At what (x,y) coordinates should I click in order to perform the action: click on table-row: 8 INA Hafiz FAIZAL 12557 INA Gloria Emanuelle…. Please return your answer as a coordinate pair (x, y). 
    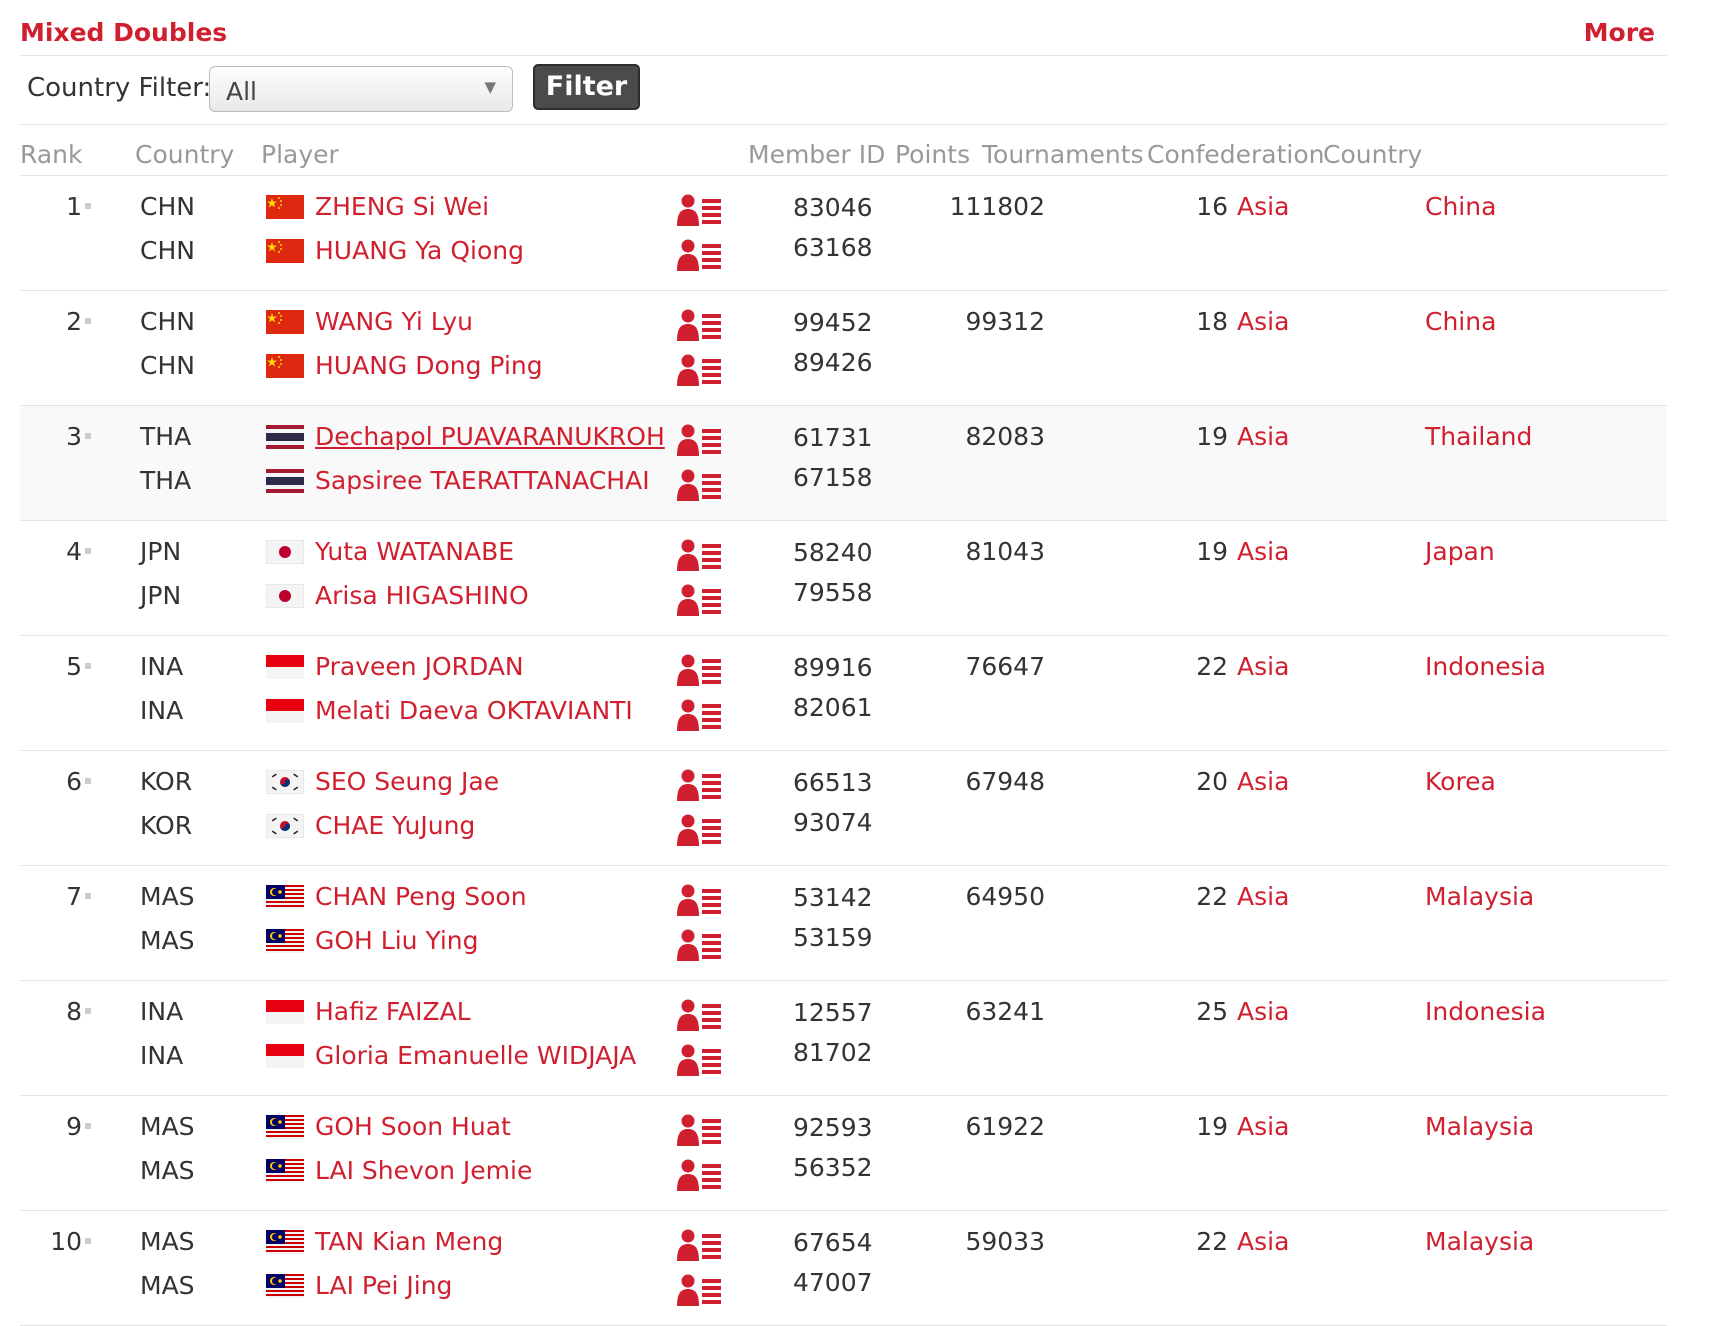
    Looking at the image, I should click on (843, 1038).